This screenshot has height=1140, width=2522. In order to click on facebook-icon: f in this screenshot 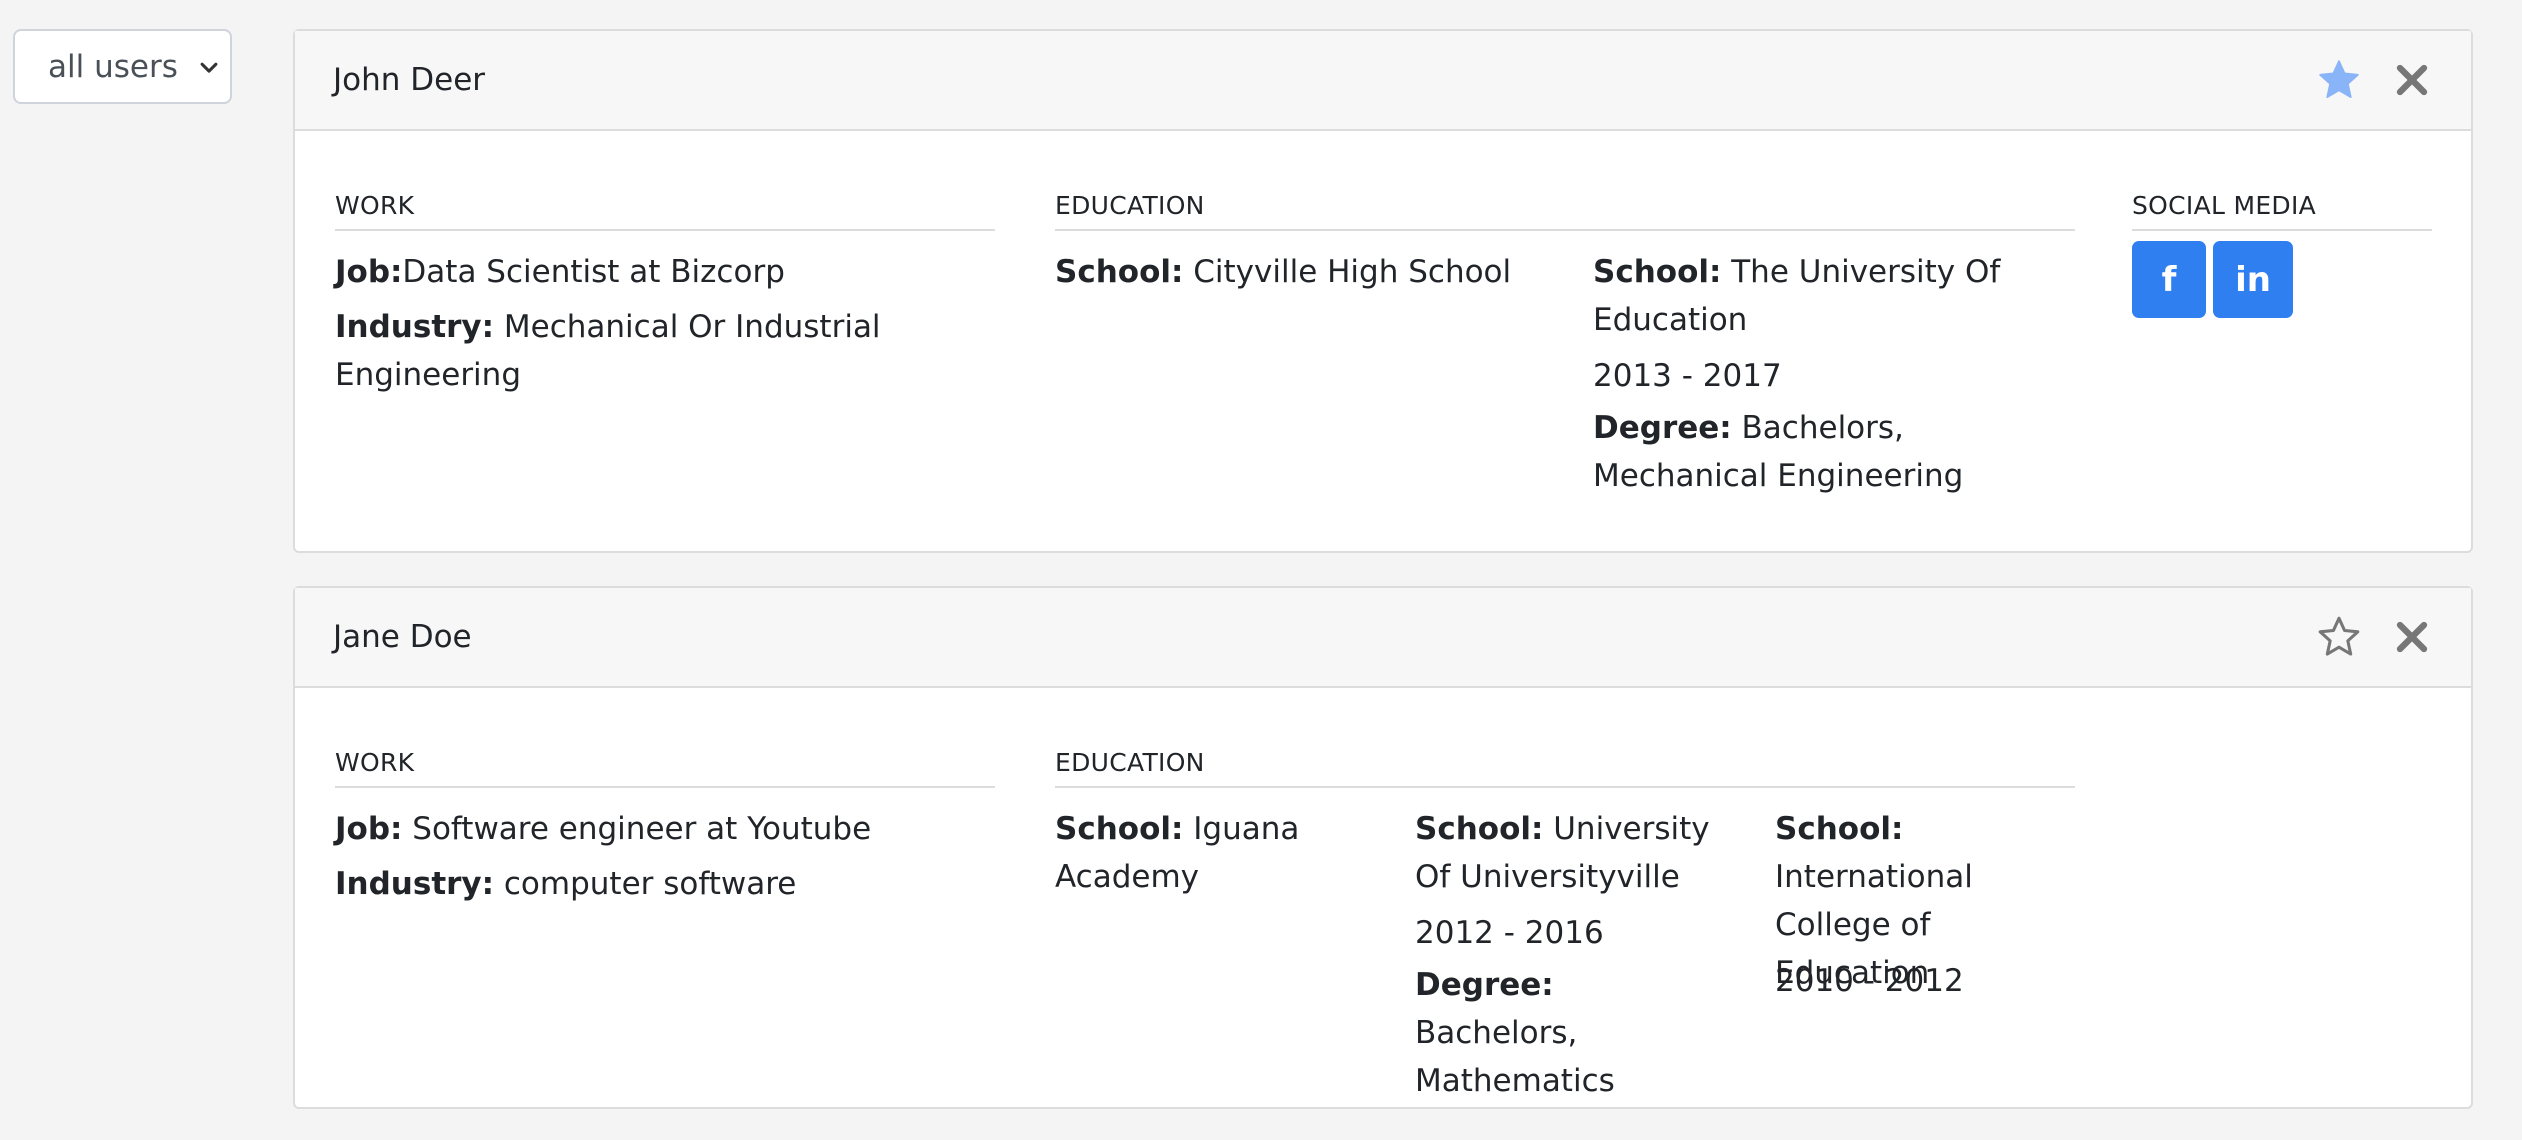, I will do `click(2169, 279)`.